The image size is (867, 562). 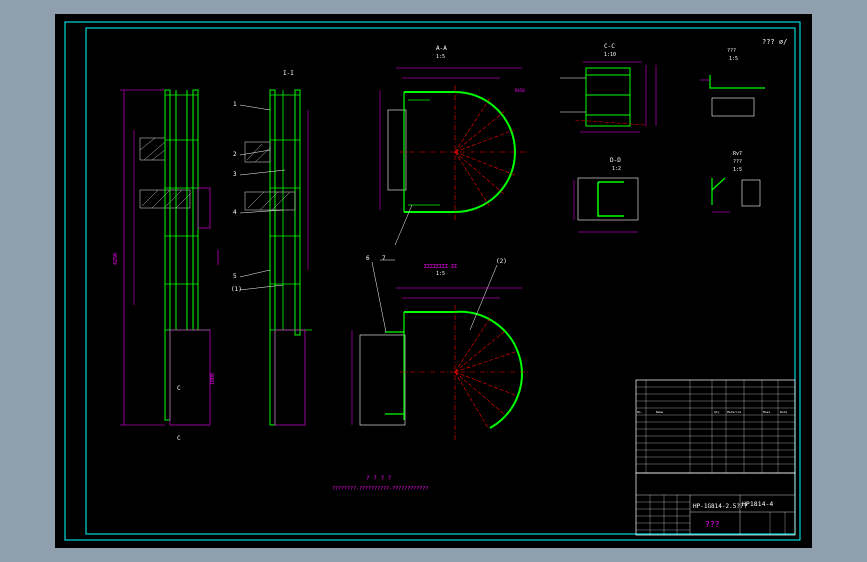 I want to click on notes-body: ????????-??????????-????????????, so click(x=380, y=489).